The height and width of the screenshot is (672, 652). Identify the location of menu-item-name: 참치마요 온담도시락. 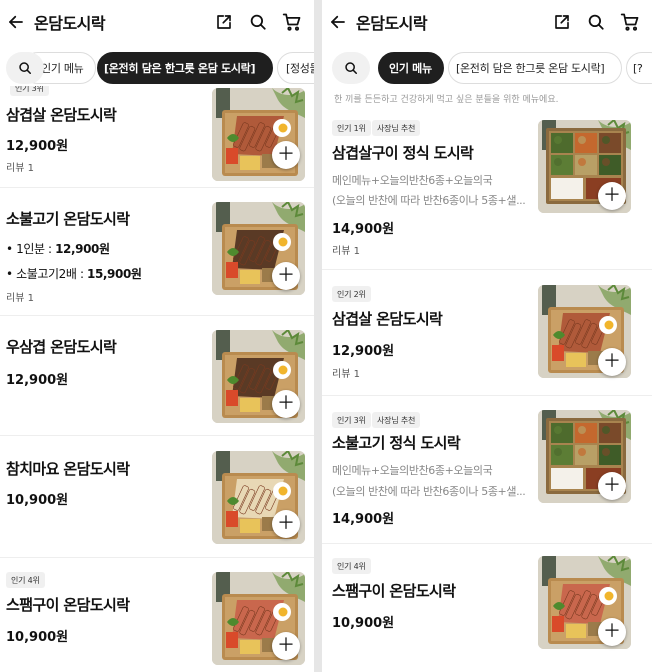
(68, 469).